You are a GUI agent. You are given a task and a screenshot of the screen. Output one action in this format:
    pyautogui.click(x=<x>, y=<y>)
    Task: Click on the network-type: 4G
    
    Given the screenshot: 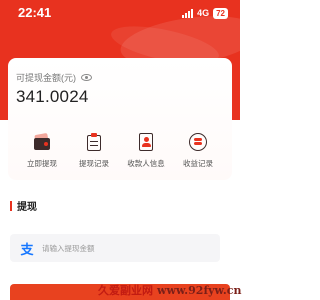 What is the action you would take?
    pyautogui.click(x=203, y=13)
    